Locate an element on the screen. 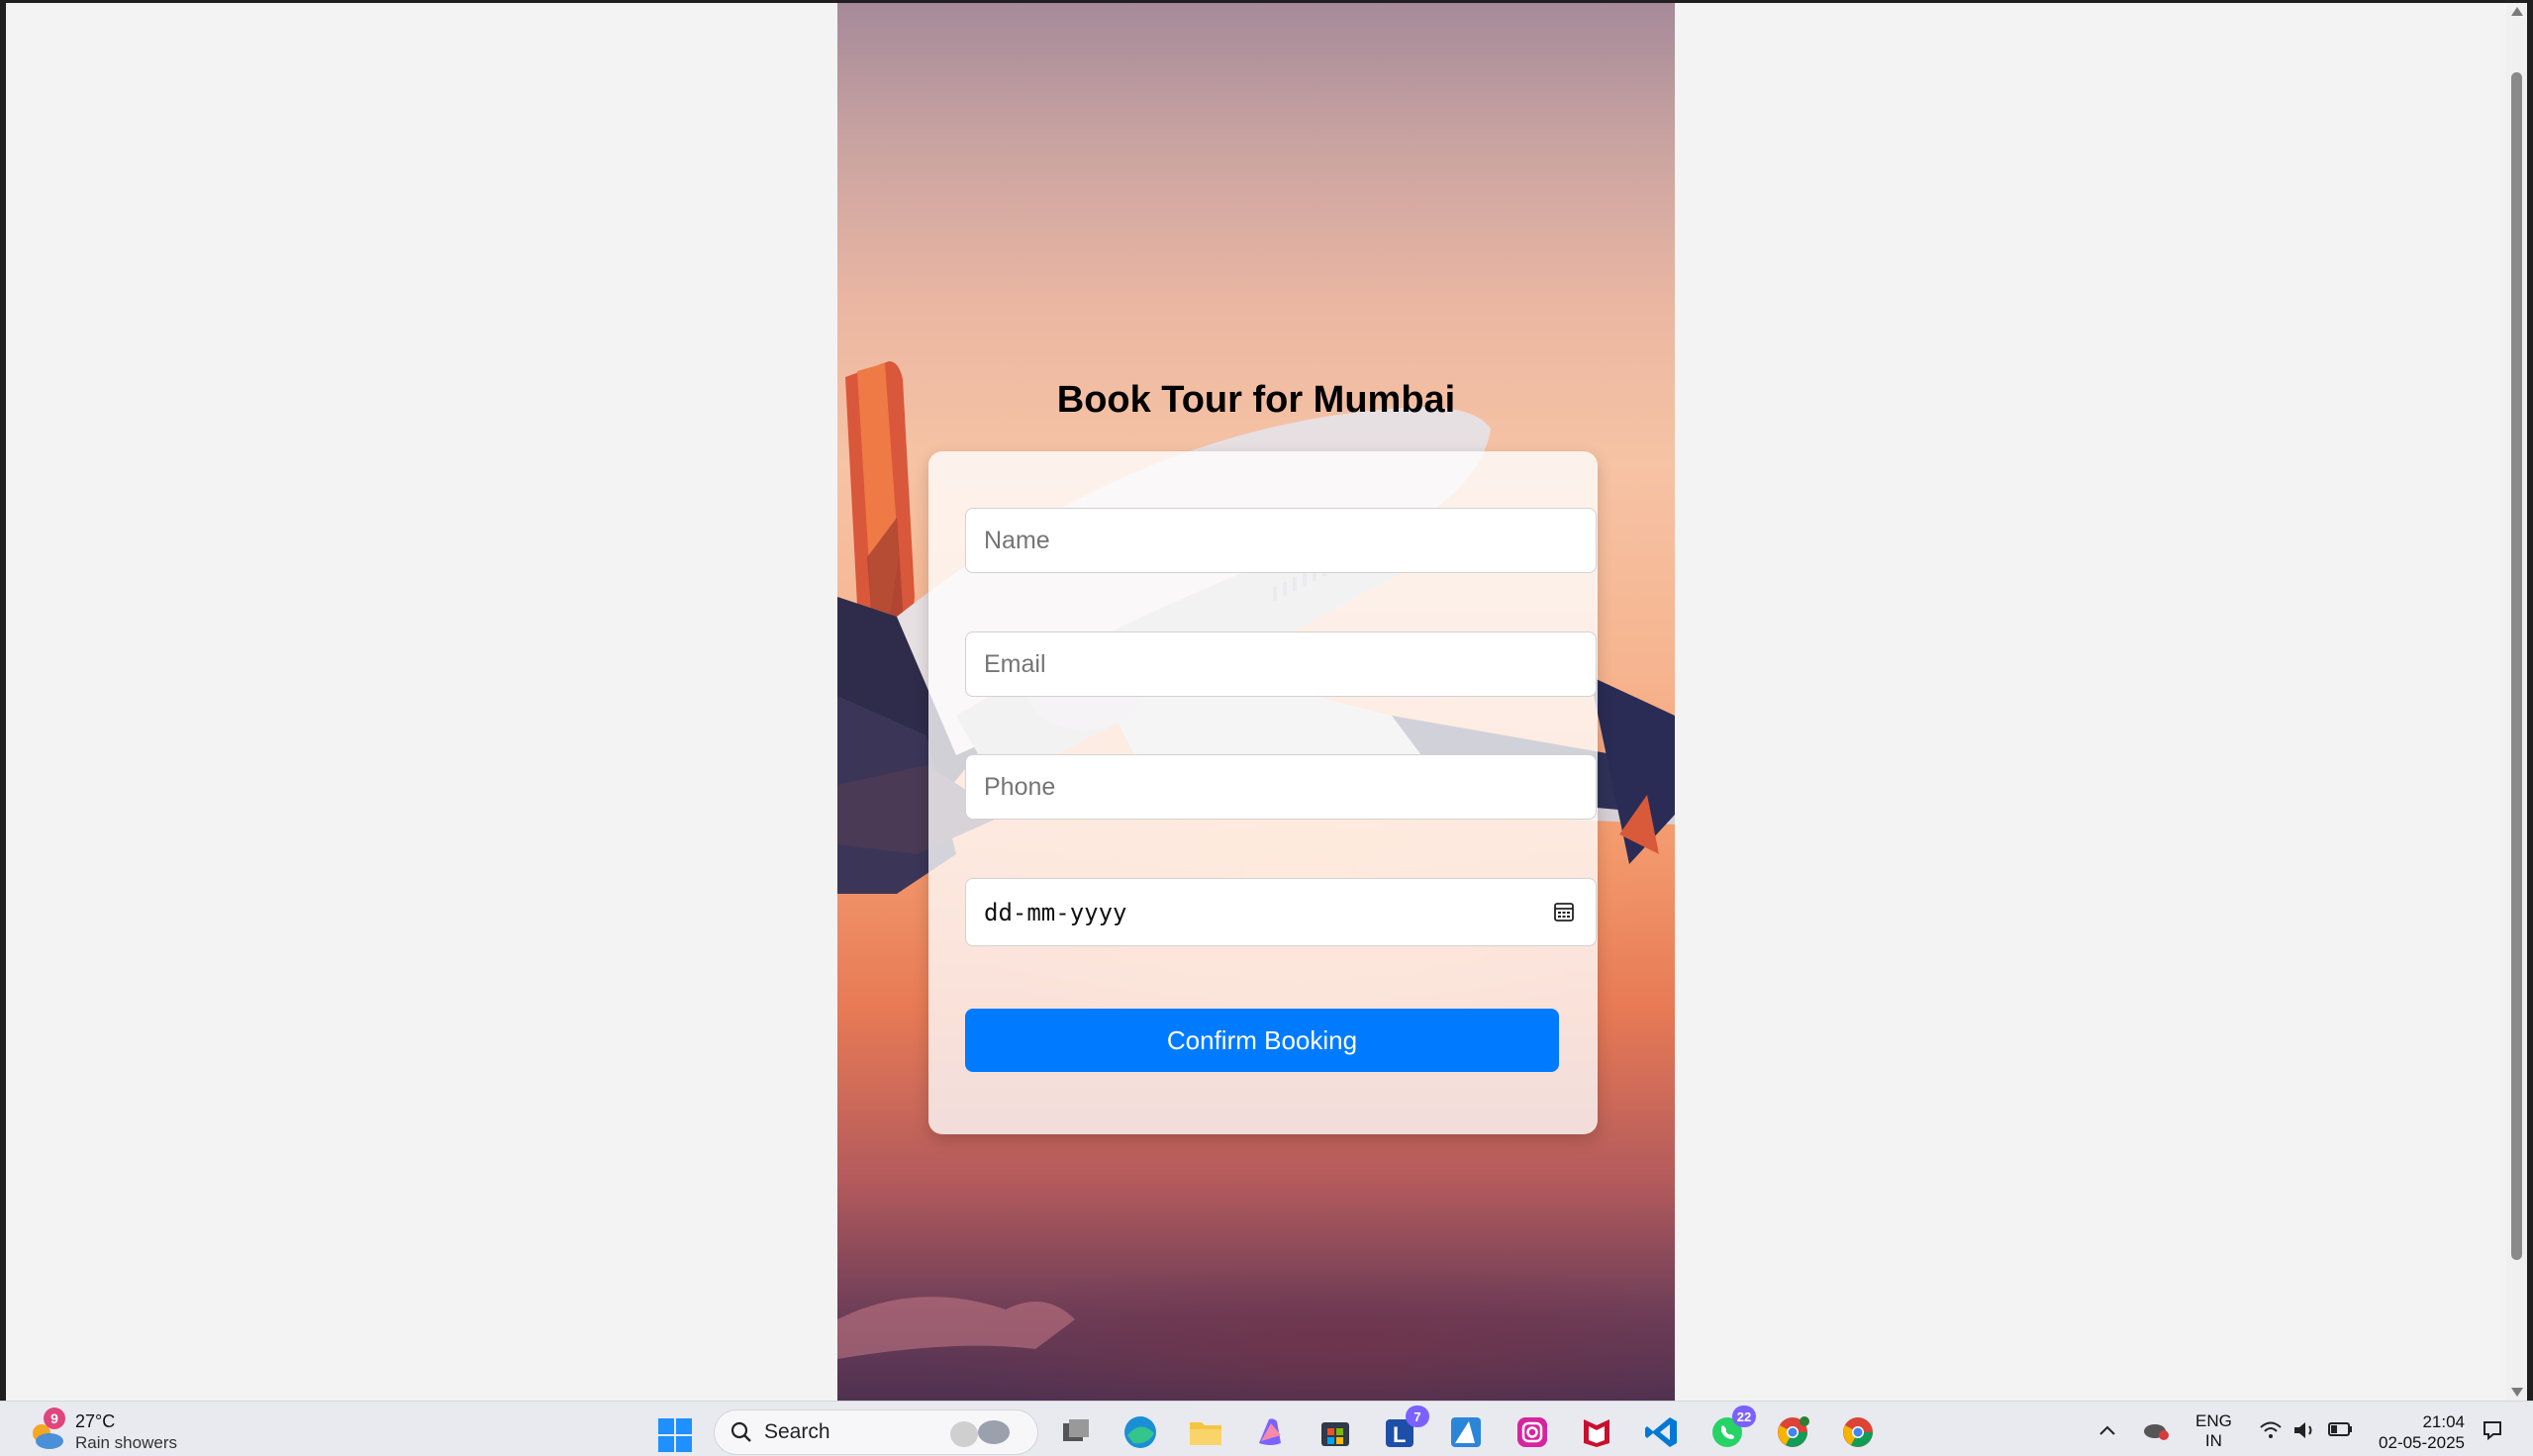 The width and height of the screenshot is (2533, 1456). windows-start-icon is located at coordinates (675, 1435).